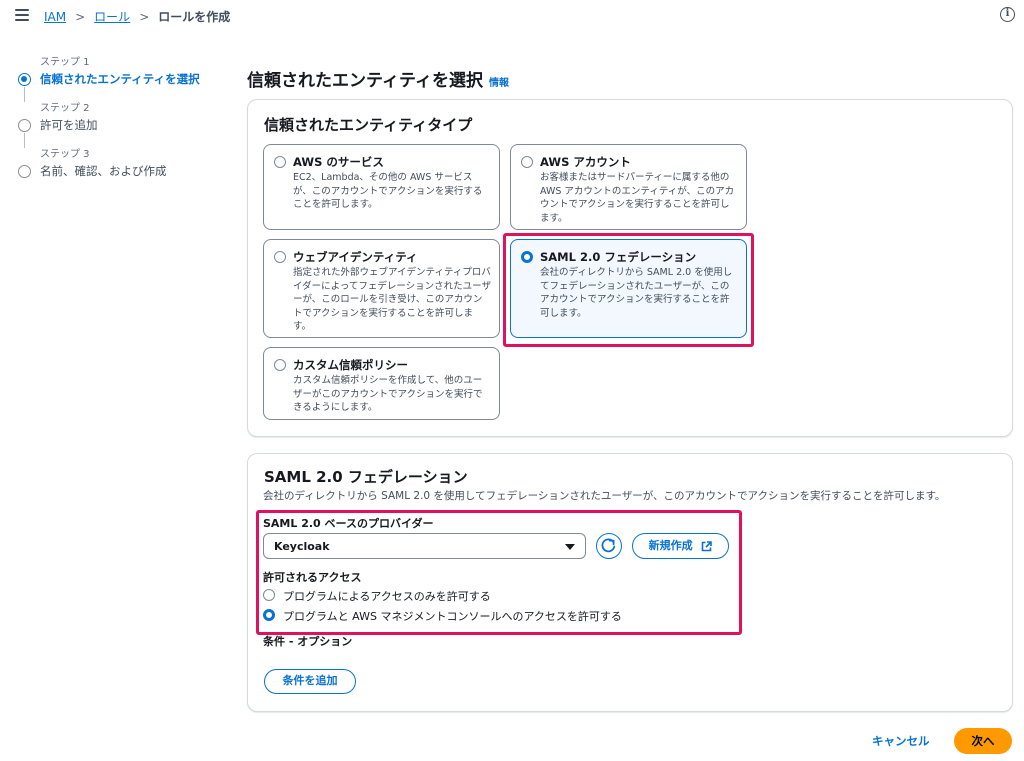 The height and width of the screenshot is (761, 1024). I want to click on highlight-box-saml-tile, so click(628, 290).